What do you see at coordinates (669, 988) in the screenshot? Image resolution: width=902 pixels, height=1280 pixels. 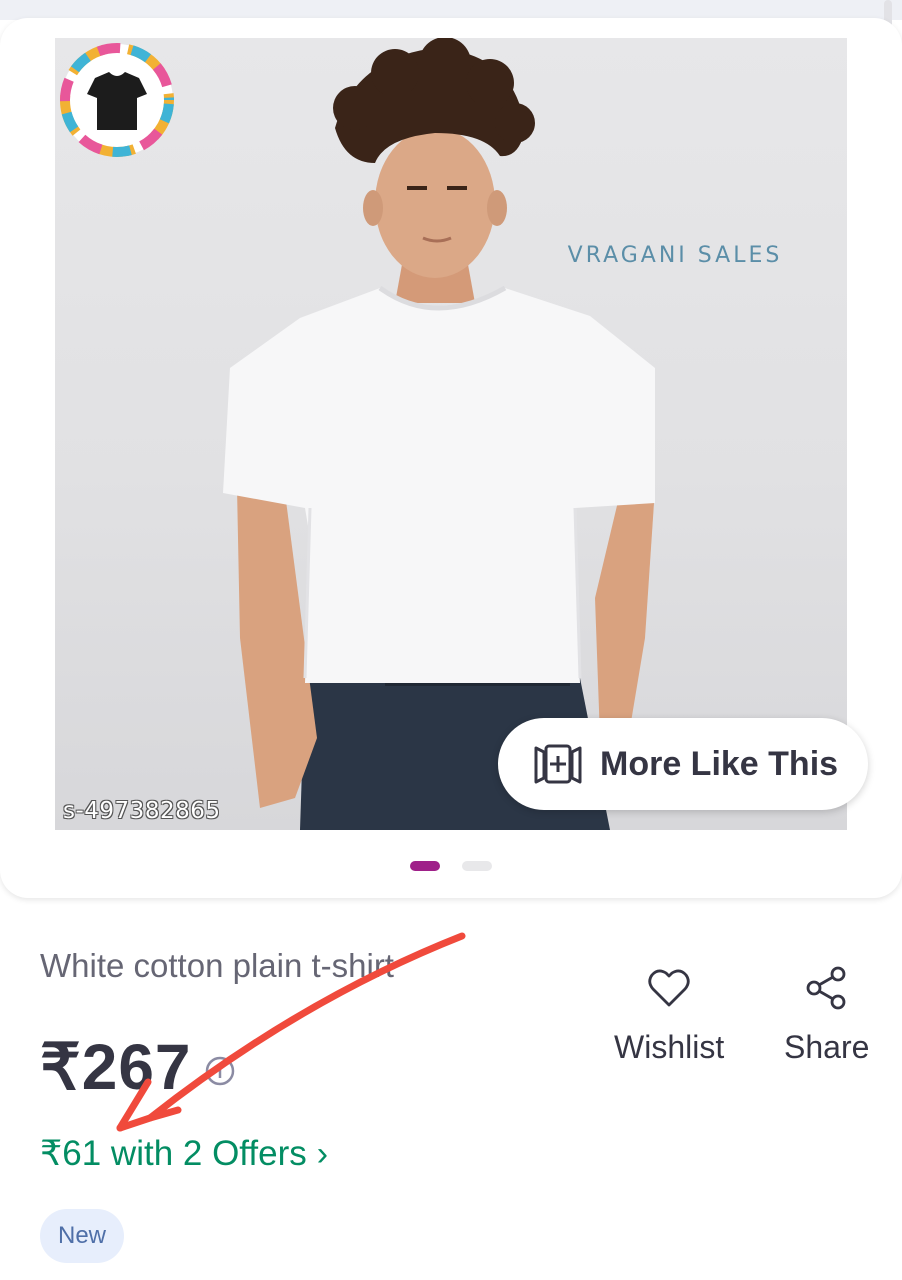 I see `heart-icon` at bounding box center [669, 988].